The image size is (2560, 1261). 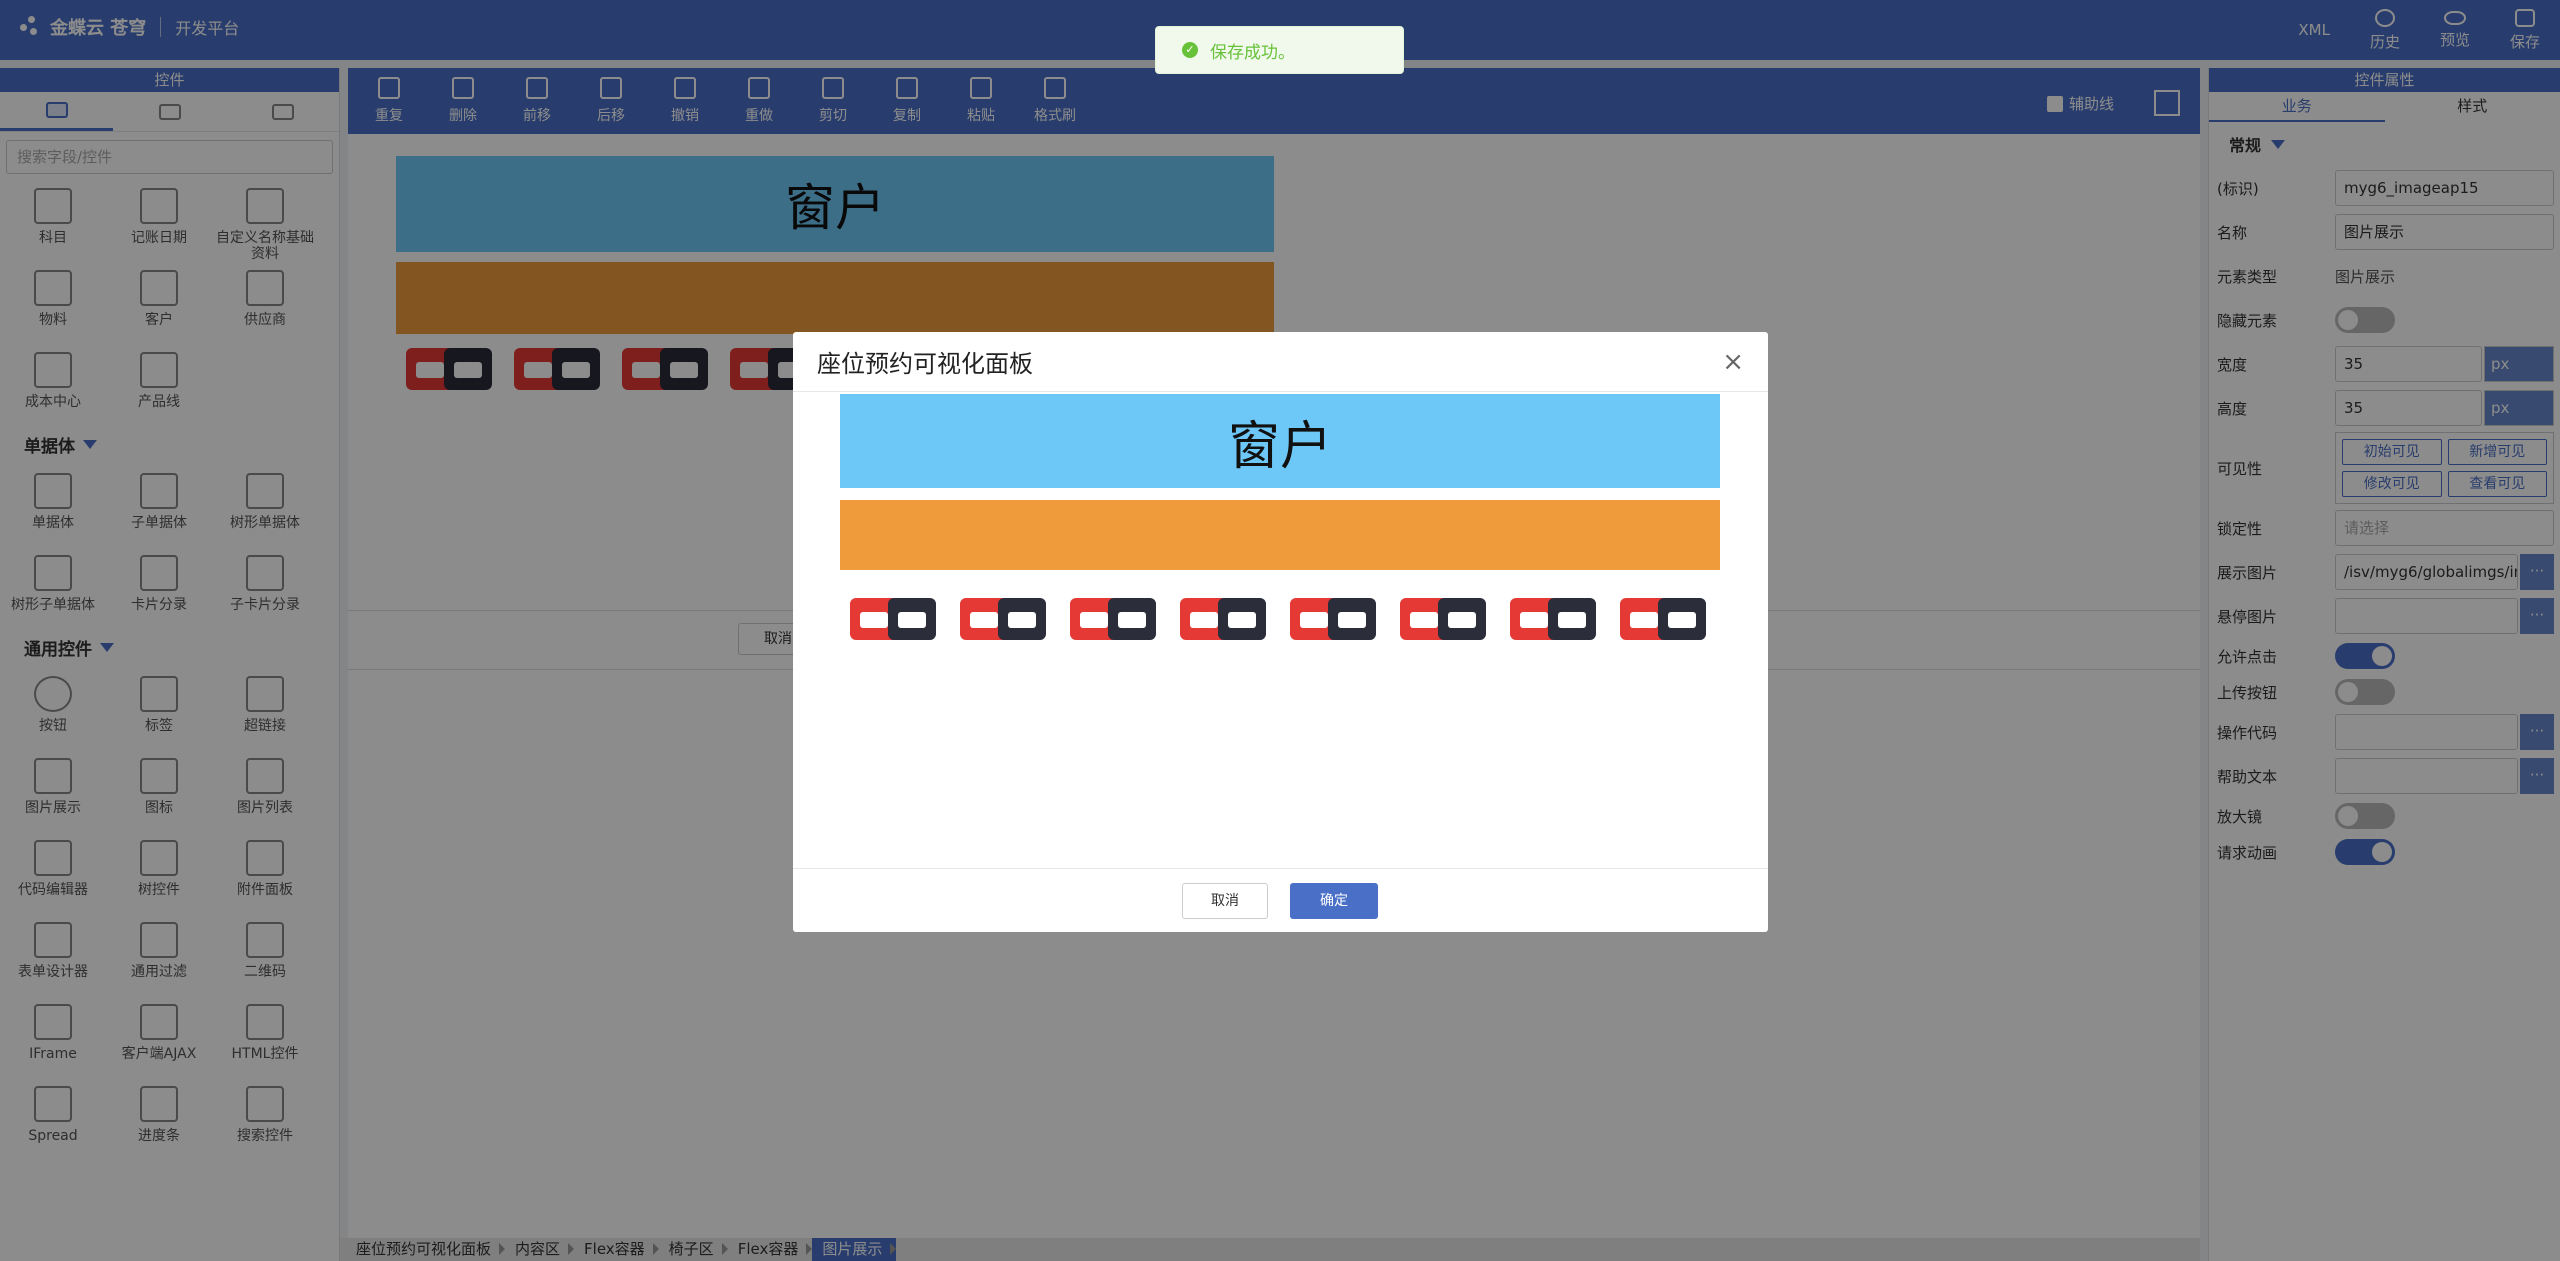 What do you see at coordinates (1280, 535) in the screenshot?
I see `orange-block` at bounding box center [1280, 535].